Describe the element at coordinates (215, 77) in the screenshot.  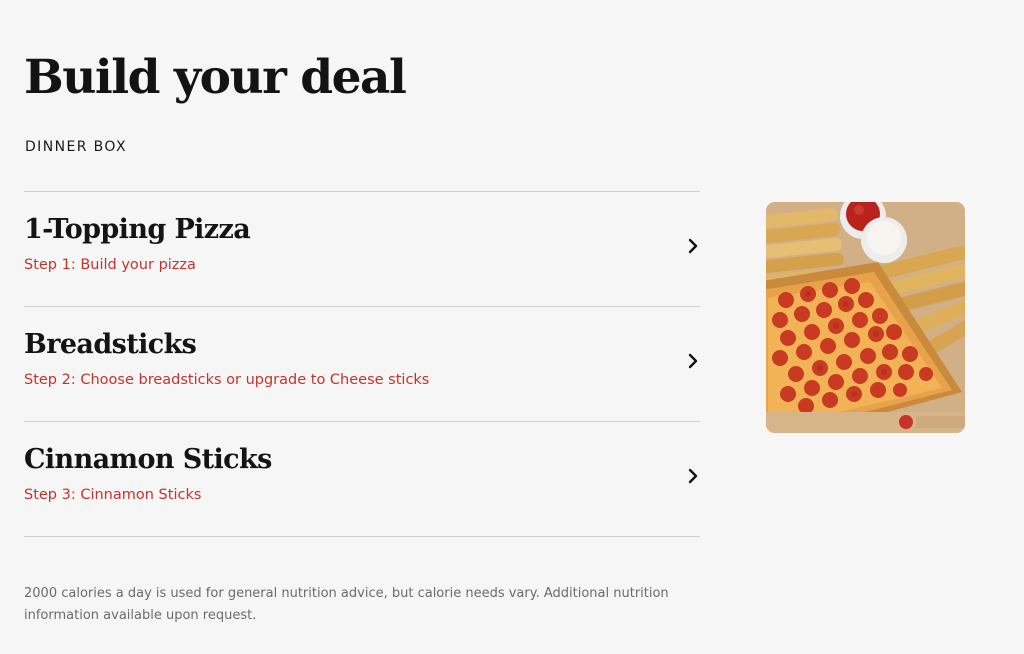
I see `page-title: Build your deal` at that location.